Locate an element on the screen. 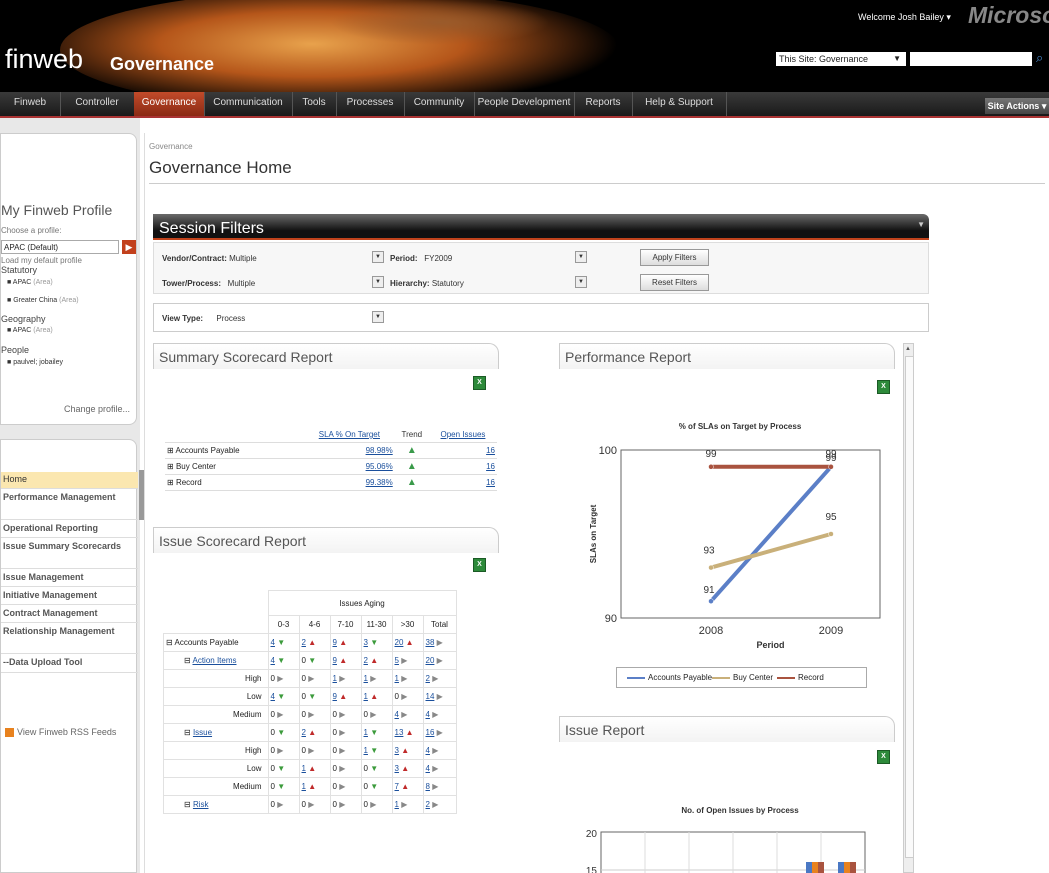  site-actions-button: Site Actions ▾ is located at coordinates (1017, 106).